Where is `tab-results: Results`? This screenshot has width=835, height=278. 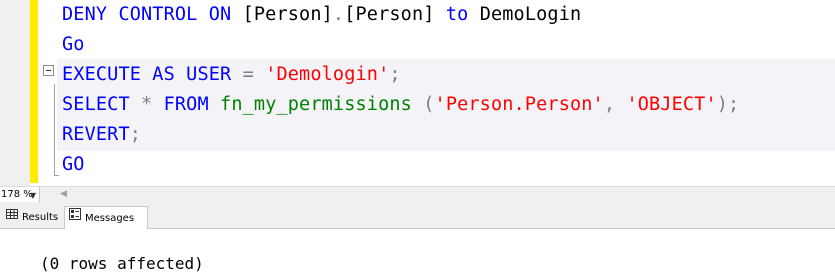 tab-results: Results is located at coordinates (33, 217).